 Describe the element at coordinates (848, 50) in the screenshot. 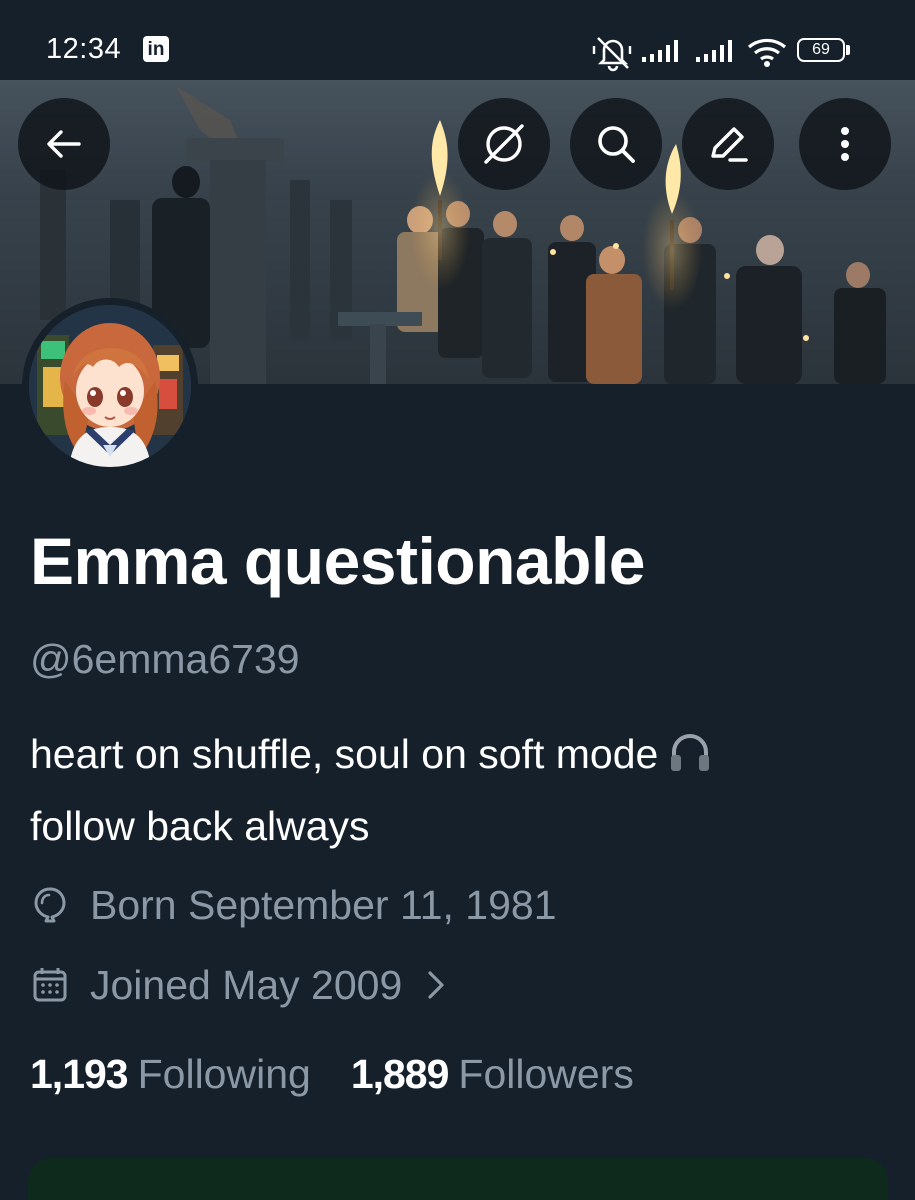

I see `battery-tip` at that location.